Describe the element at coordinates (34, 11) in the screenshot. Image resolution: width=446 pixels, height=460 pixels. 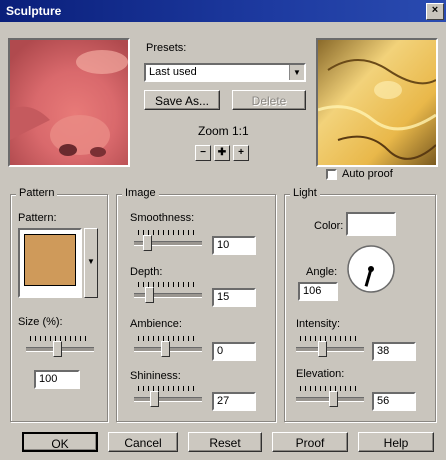
I see `window-title: Sculpture` at that location.